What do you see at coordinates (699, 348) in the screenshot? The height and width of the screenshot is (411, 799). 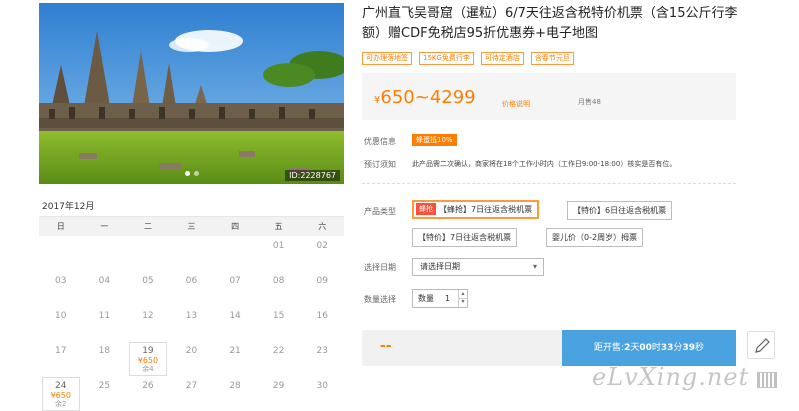 I see `countdown-seconds-unit: 秒` at bounding box center [699, 348].